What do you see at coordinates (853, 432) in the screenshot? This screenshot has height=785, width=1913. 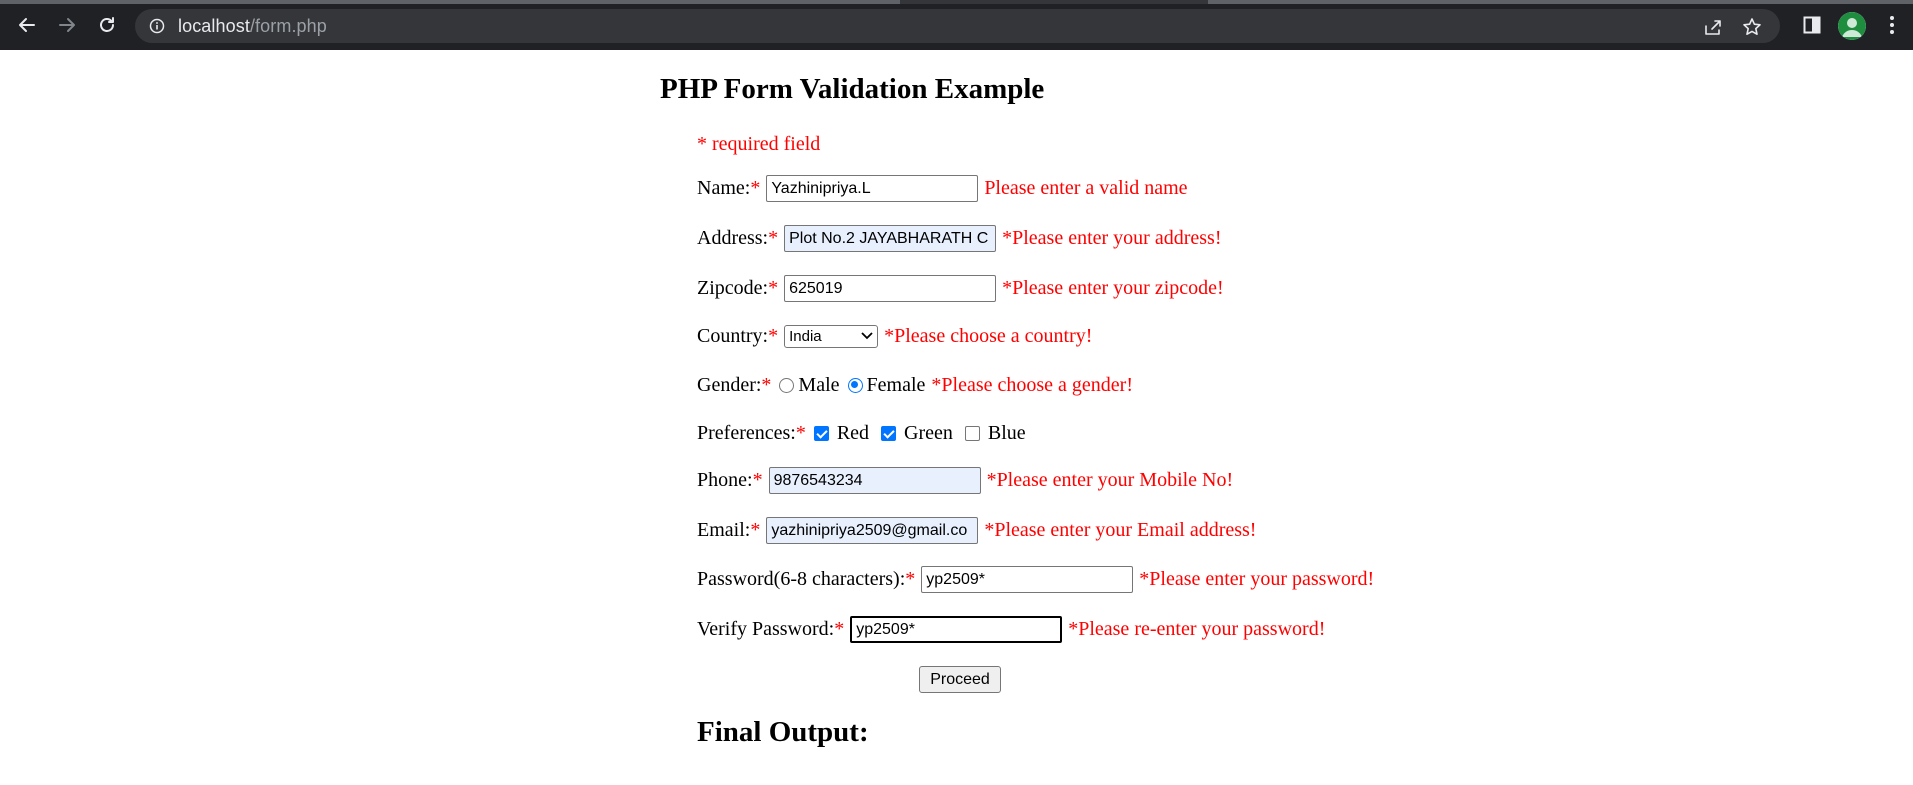 I see `pref-red-label: Red` at bounding box center [853, 432].